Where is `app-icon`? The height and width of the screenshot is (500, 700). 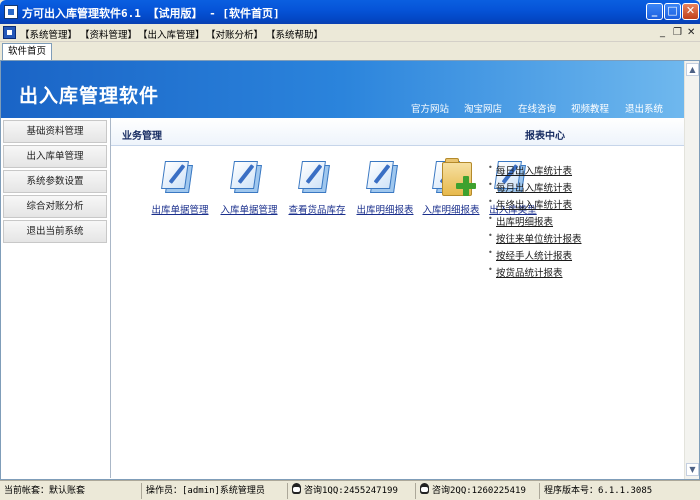 app-icon is located at coordinates (11, 12).